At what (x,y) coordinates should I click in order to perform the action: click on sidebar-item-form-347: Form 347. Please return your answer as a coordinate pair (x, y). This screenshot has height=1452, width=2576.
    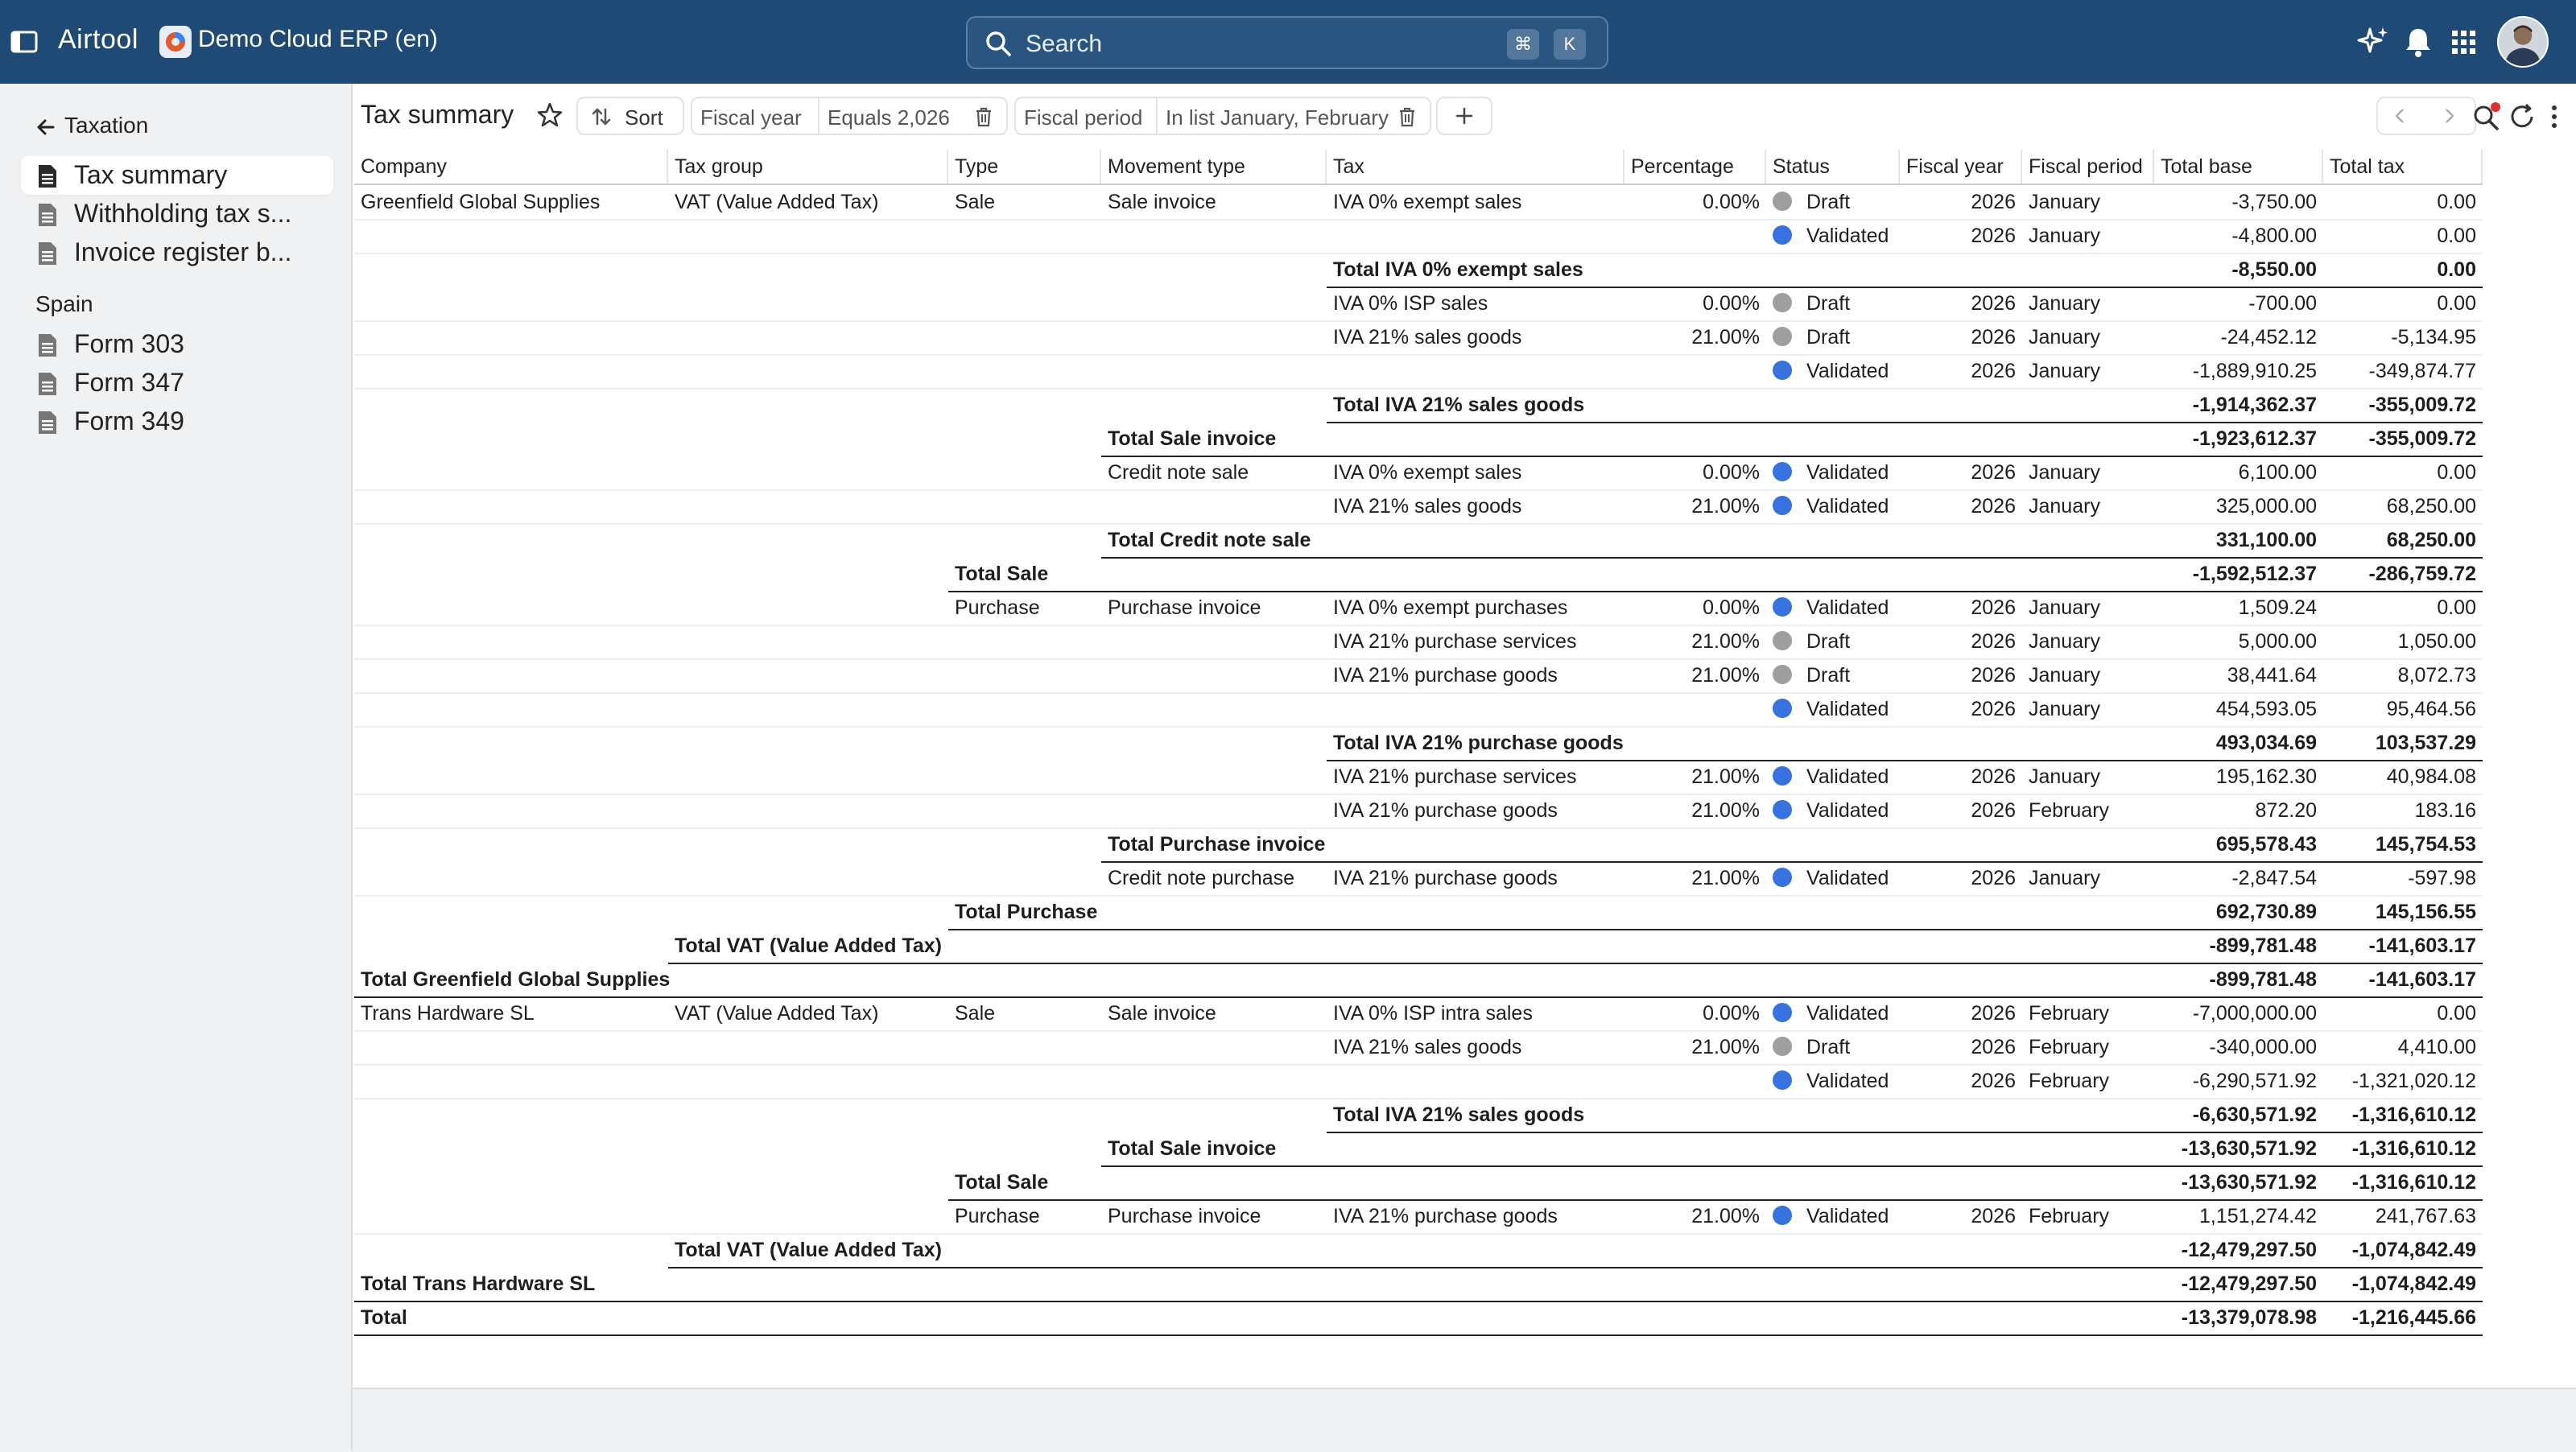
    Looking at the image, I should click on (177, 383).